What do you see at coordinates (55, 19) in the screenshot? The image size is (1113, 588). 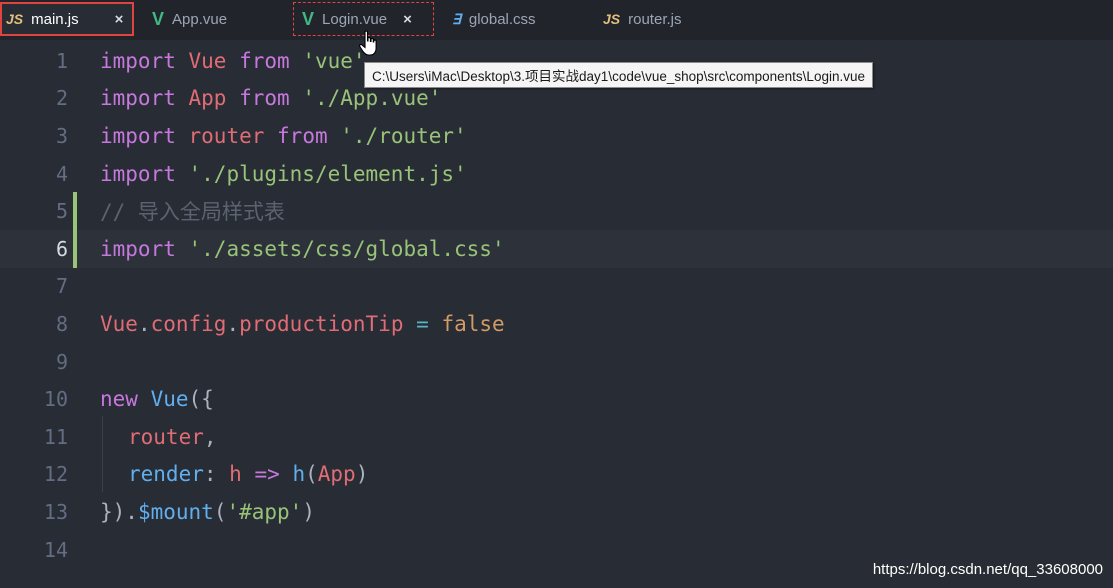 I see `tab-label: main.js` at bounding box center [55, 19].